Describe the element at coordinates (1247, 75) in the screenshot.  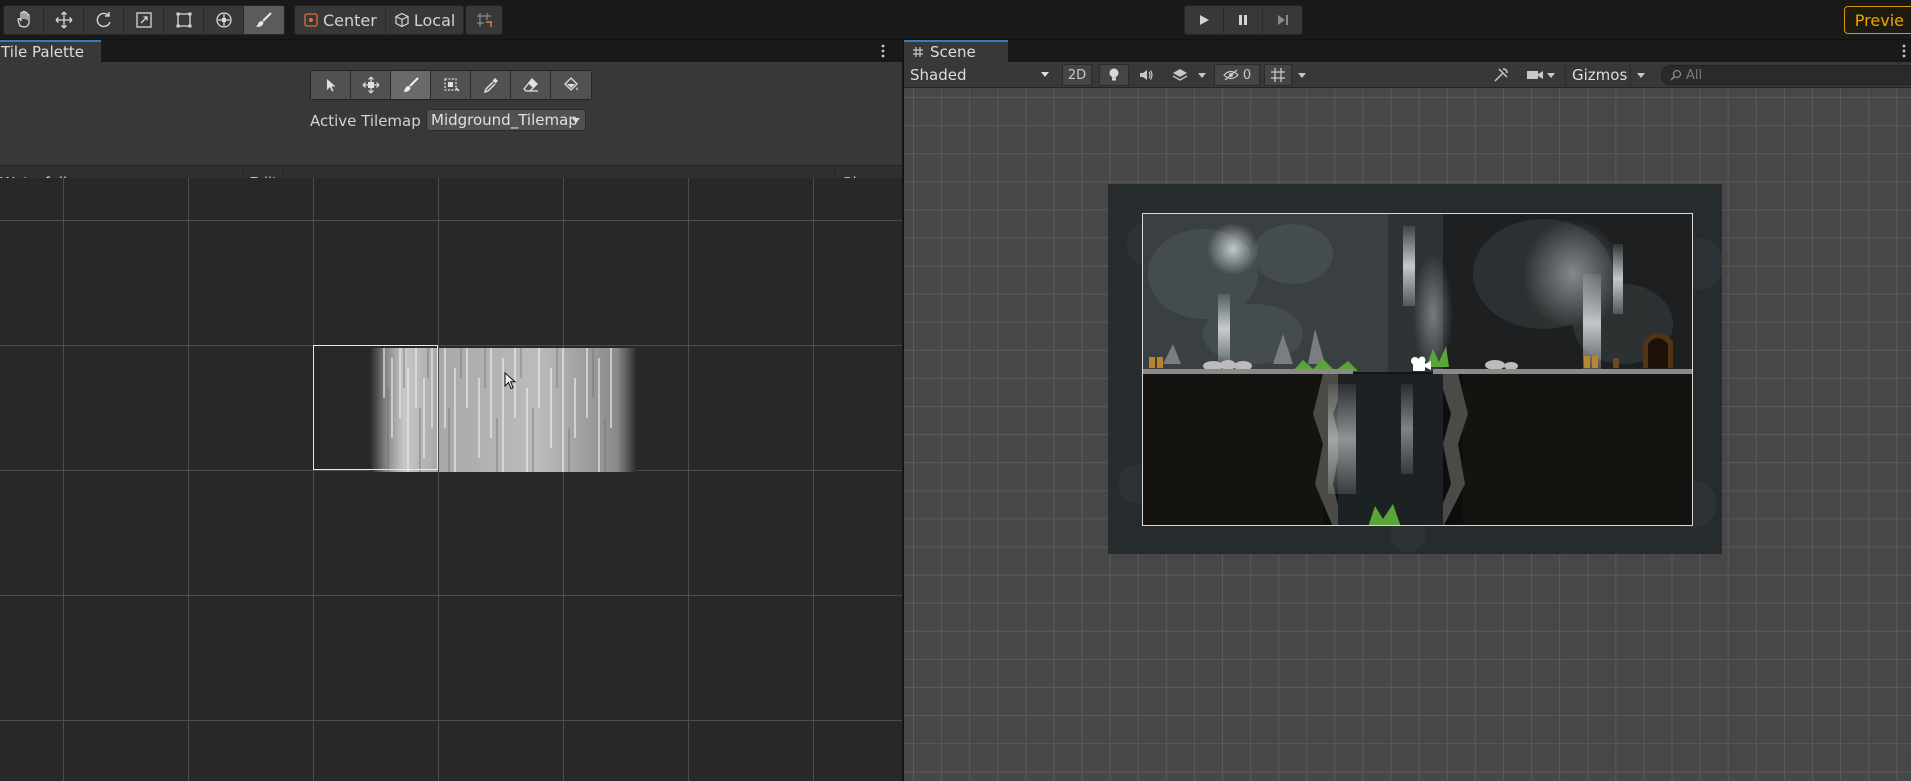
I see `hidden-count: 0` at that location.